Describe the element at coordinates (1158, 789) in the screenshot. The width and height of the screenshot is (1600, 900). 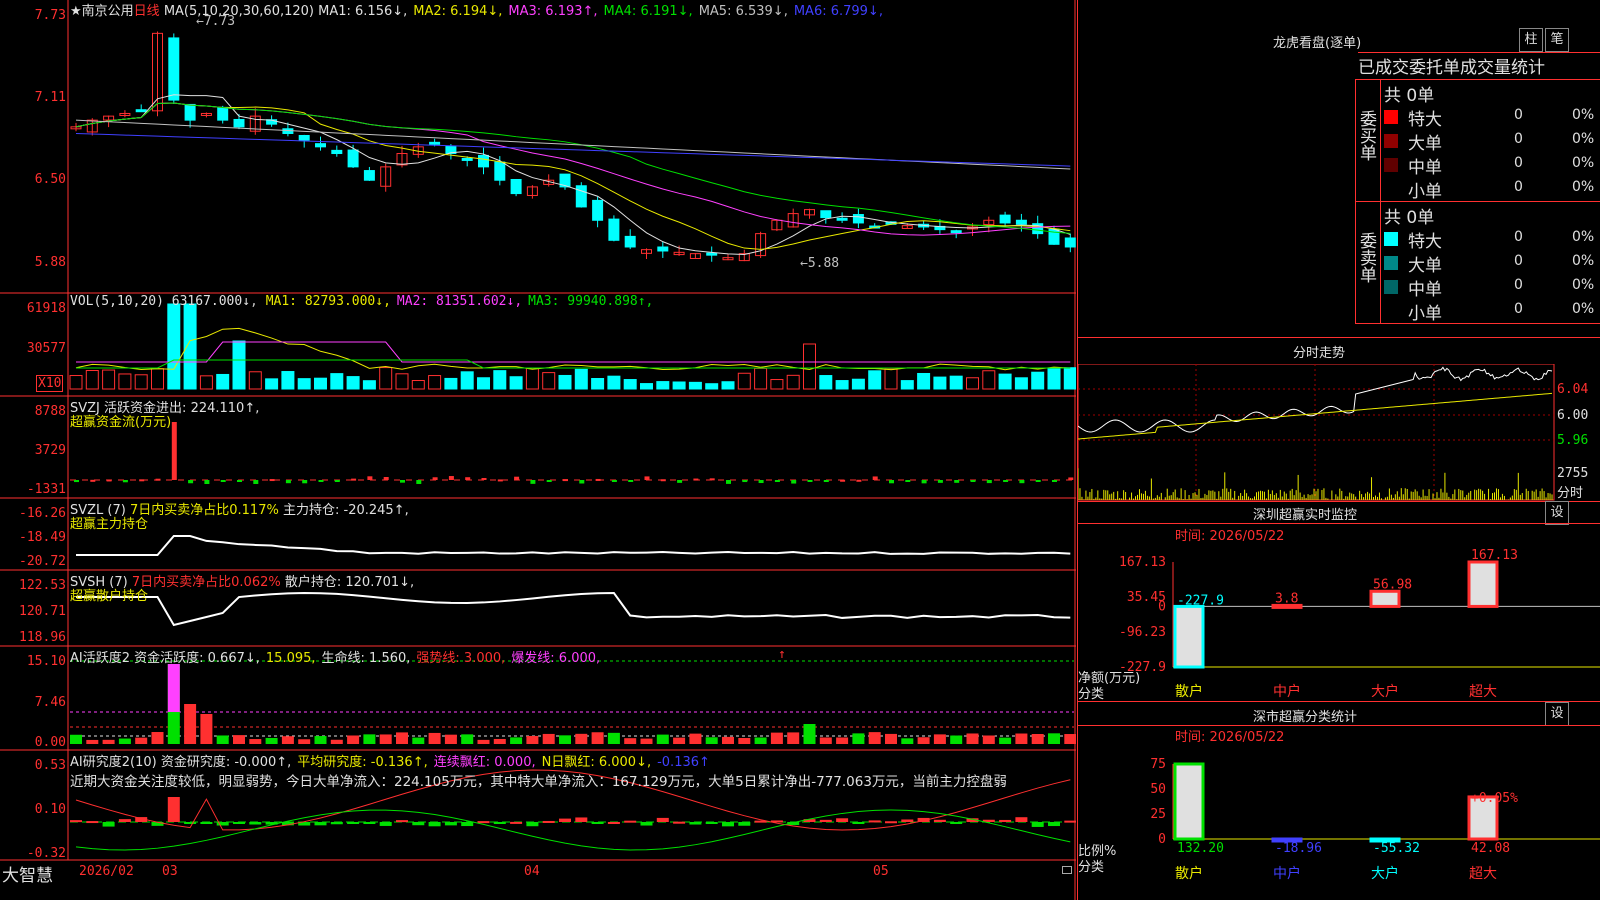
I see `chart-axis-label: 50` at that location.